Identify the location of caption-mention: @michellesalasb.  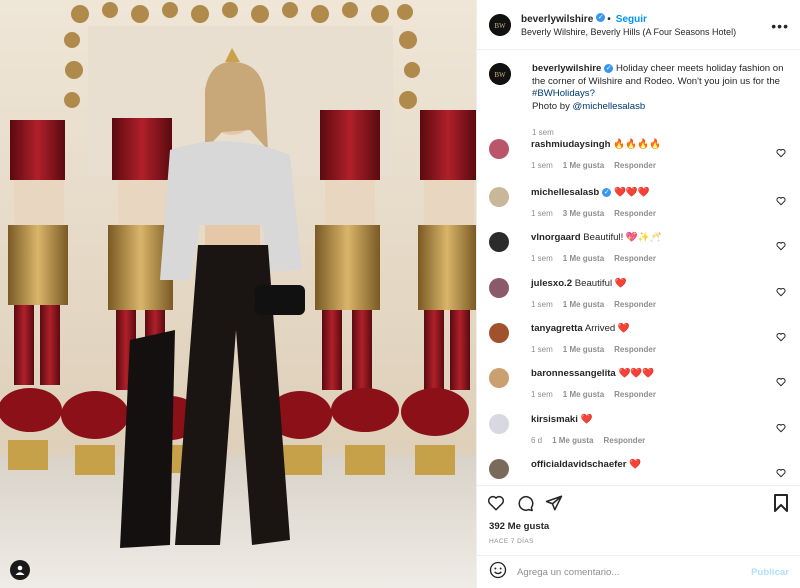
(609, 106).